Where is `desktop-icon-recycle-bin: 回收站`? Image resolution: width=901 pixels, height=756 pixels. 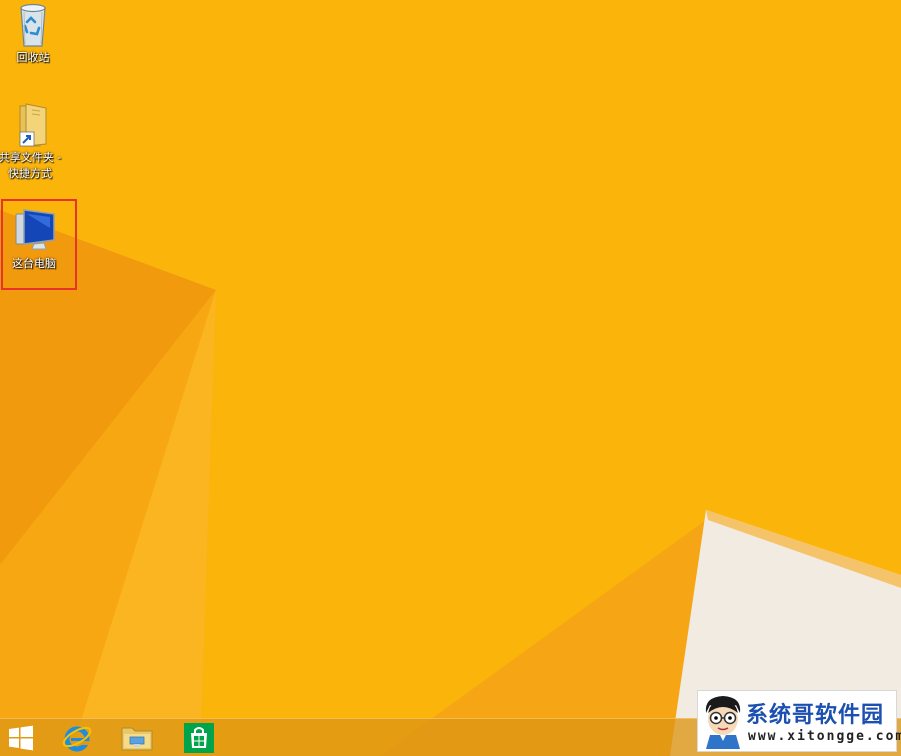
desktop-icon-recycle-bin: 回收站 is located at coordinates (35, 33).